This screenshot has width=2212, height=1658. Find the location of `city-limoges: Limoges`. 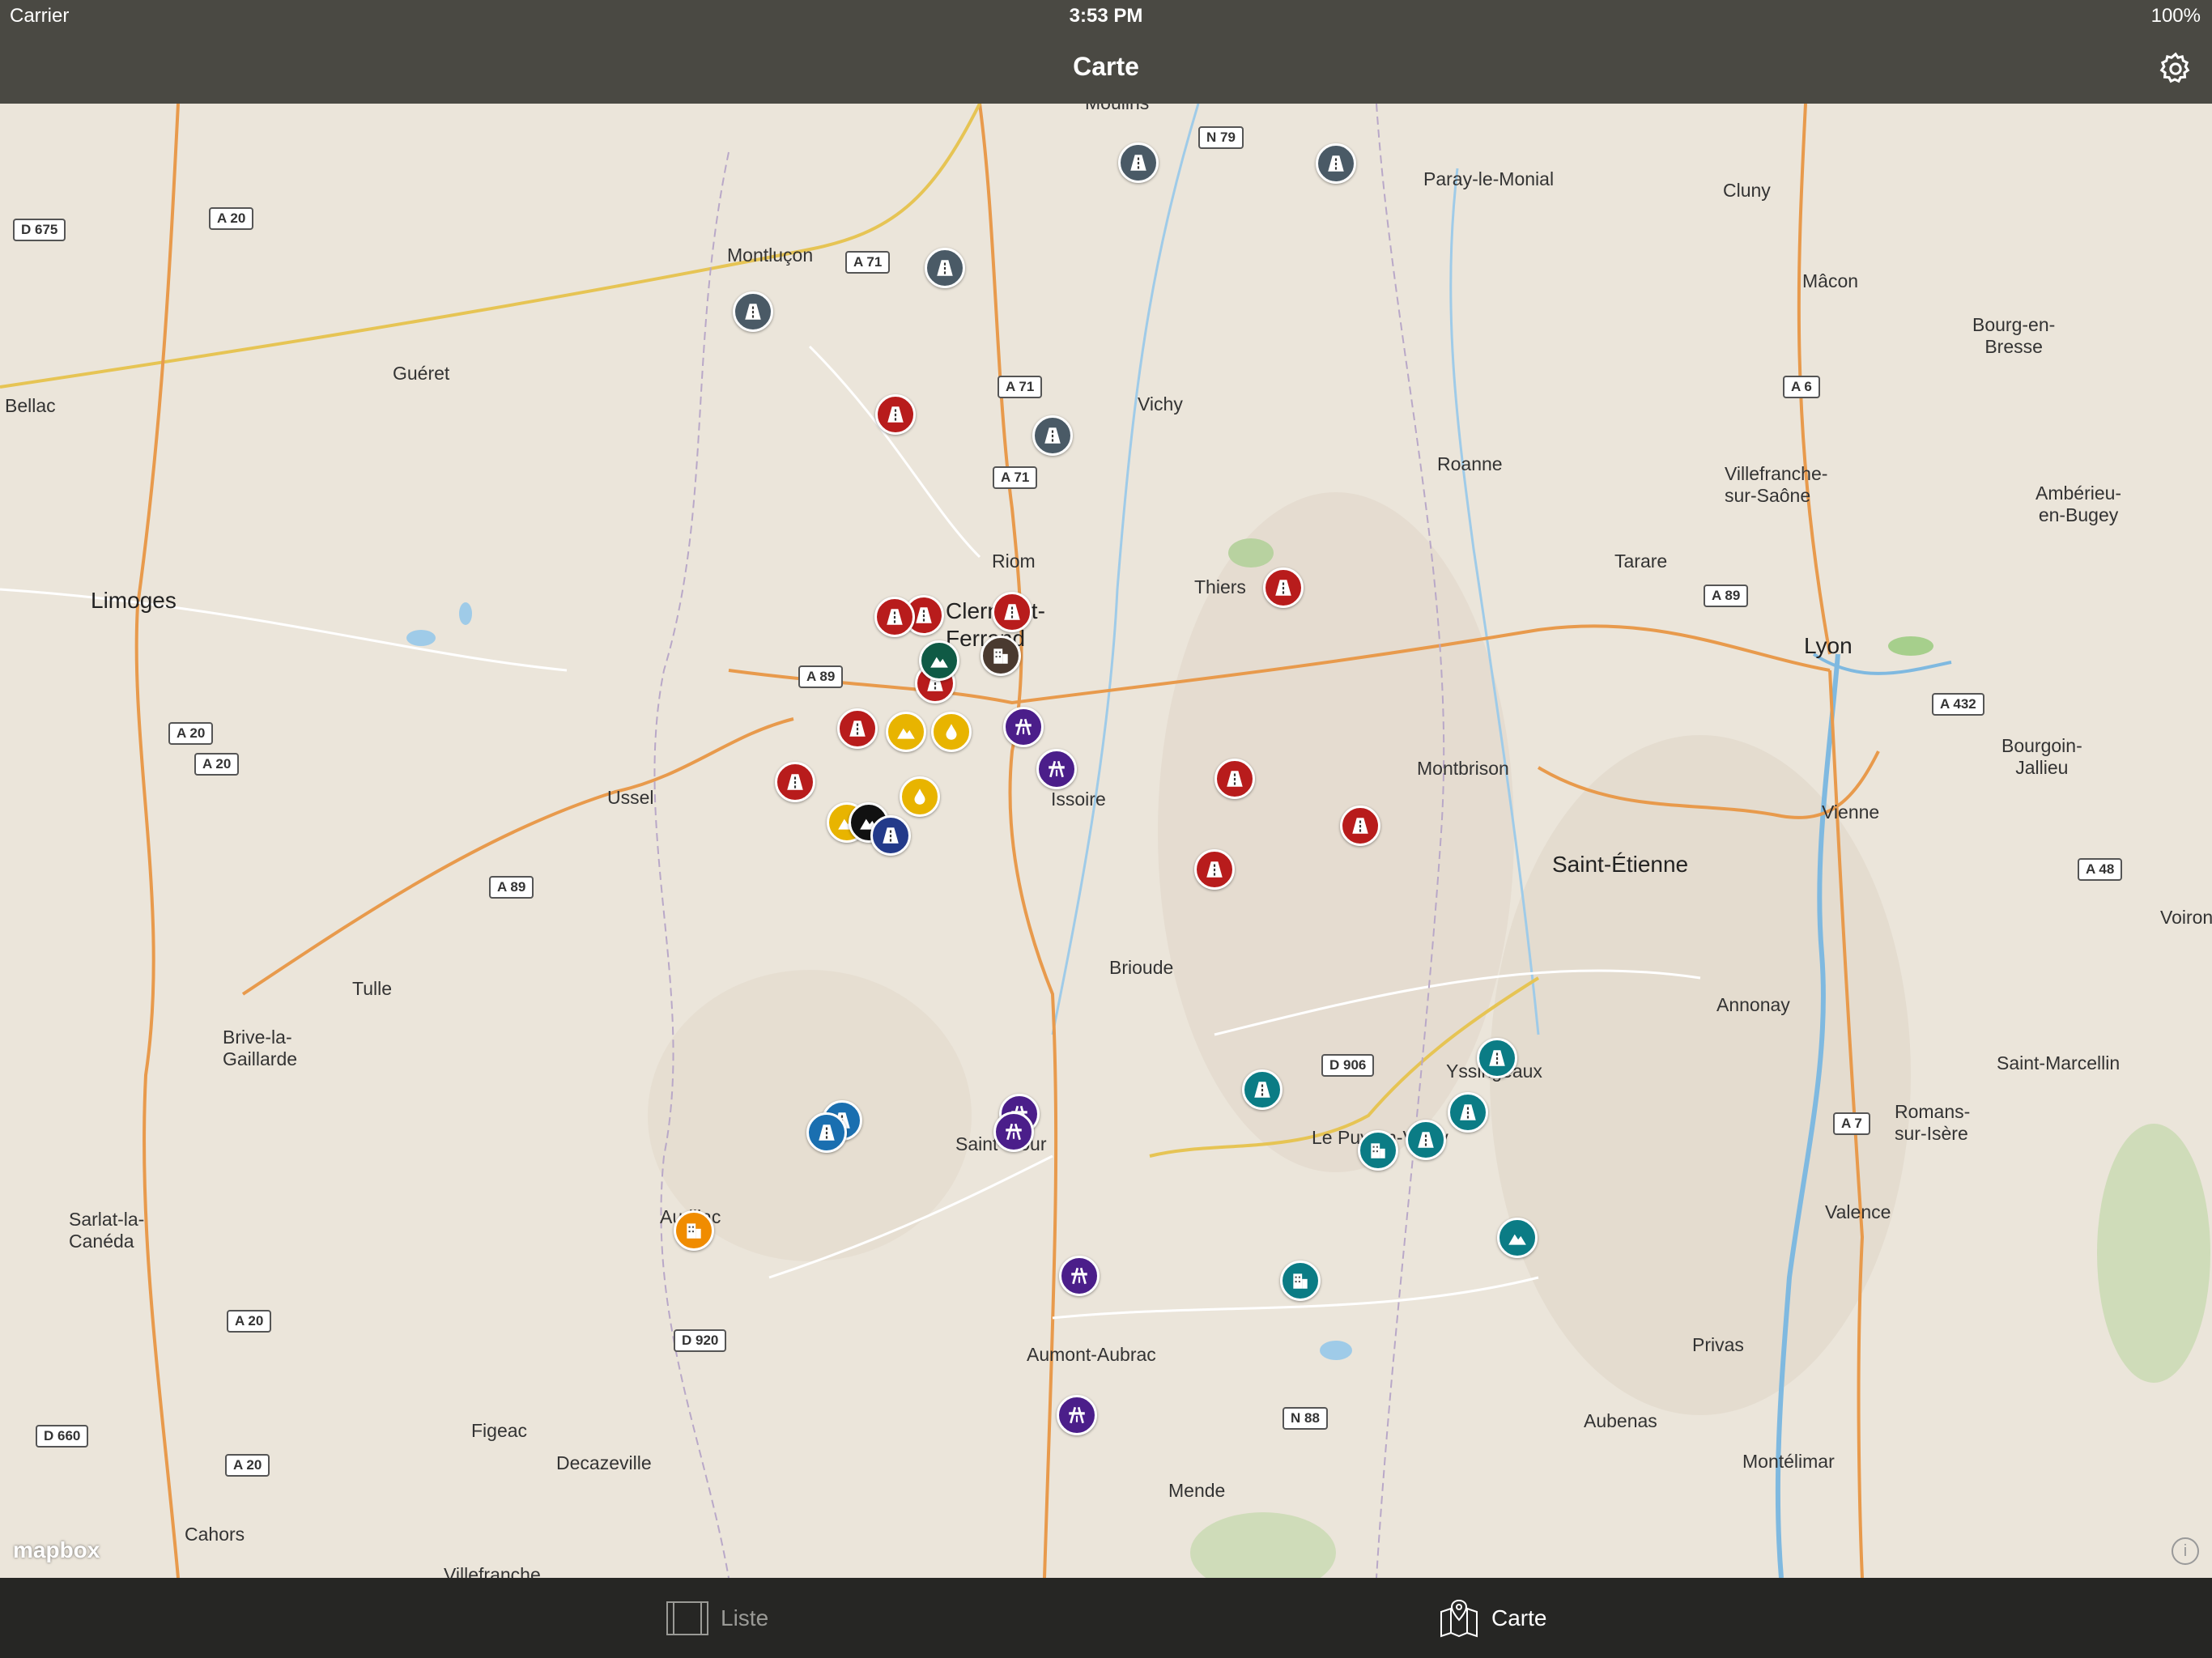

city-limoges: Limoges is located at coordinates (134, 600).